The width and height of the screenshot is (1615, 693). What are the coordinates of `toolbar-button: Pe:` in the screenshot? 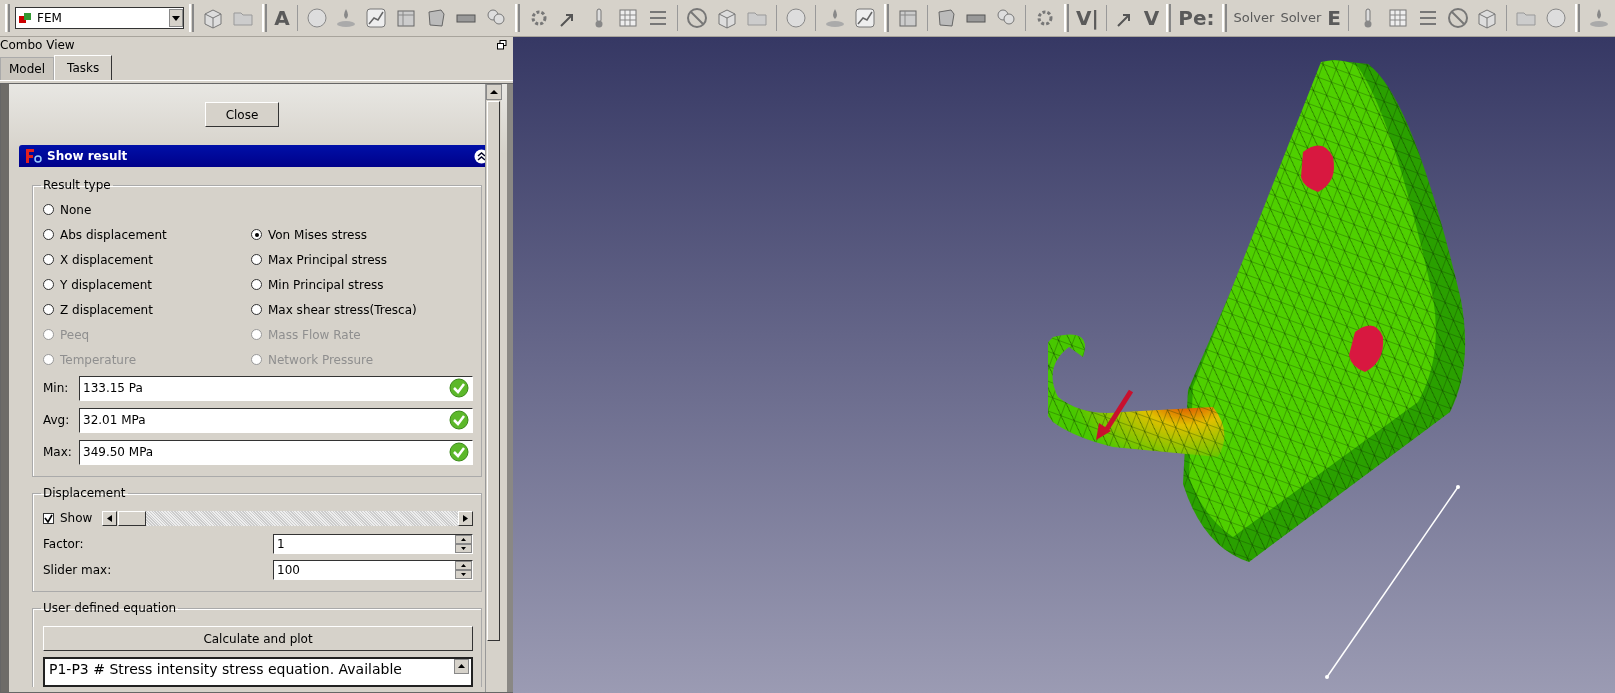 It's located at (1196, 18).